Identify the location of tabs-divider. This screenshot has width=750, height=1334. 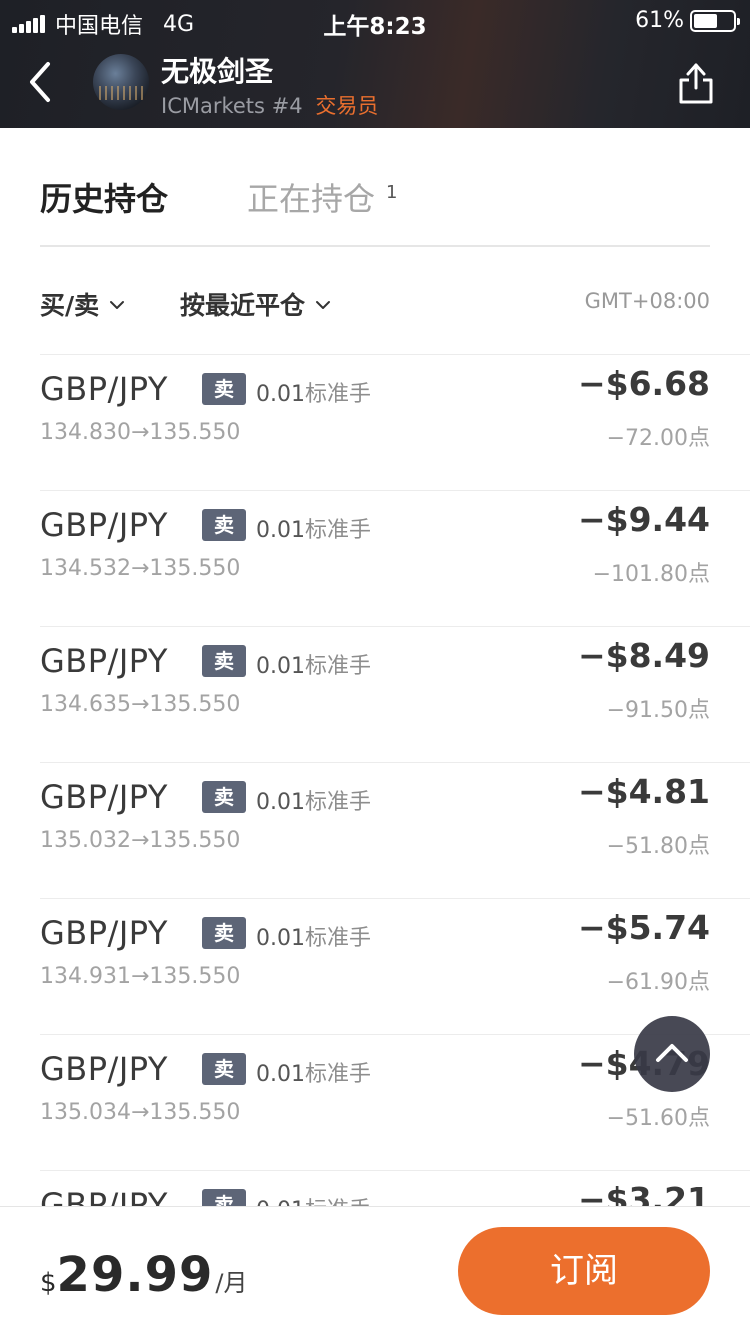
(375, 246).